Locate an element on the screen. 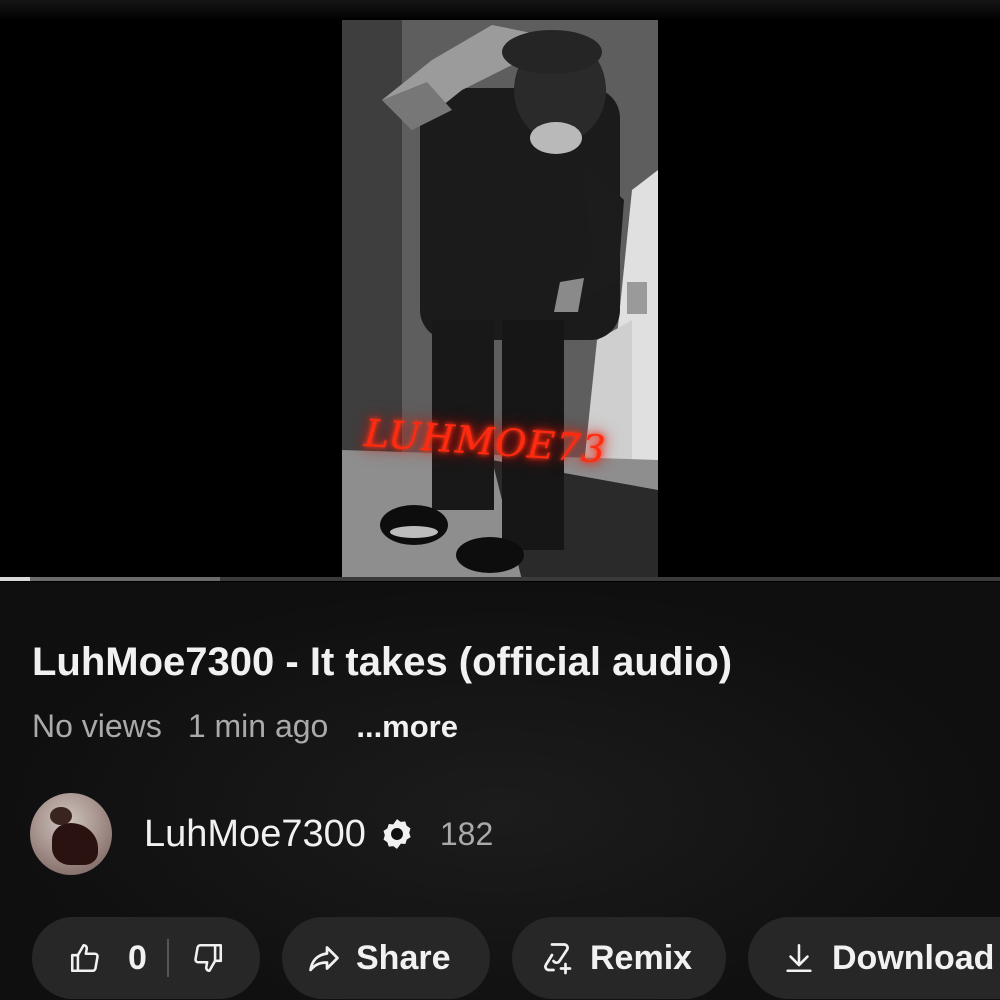 The width and height of the screenshot is (1000, 1000). avatar-head is located at coordinates (61, 816).